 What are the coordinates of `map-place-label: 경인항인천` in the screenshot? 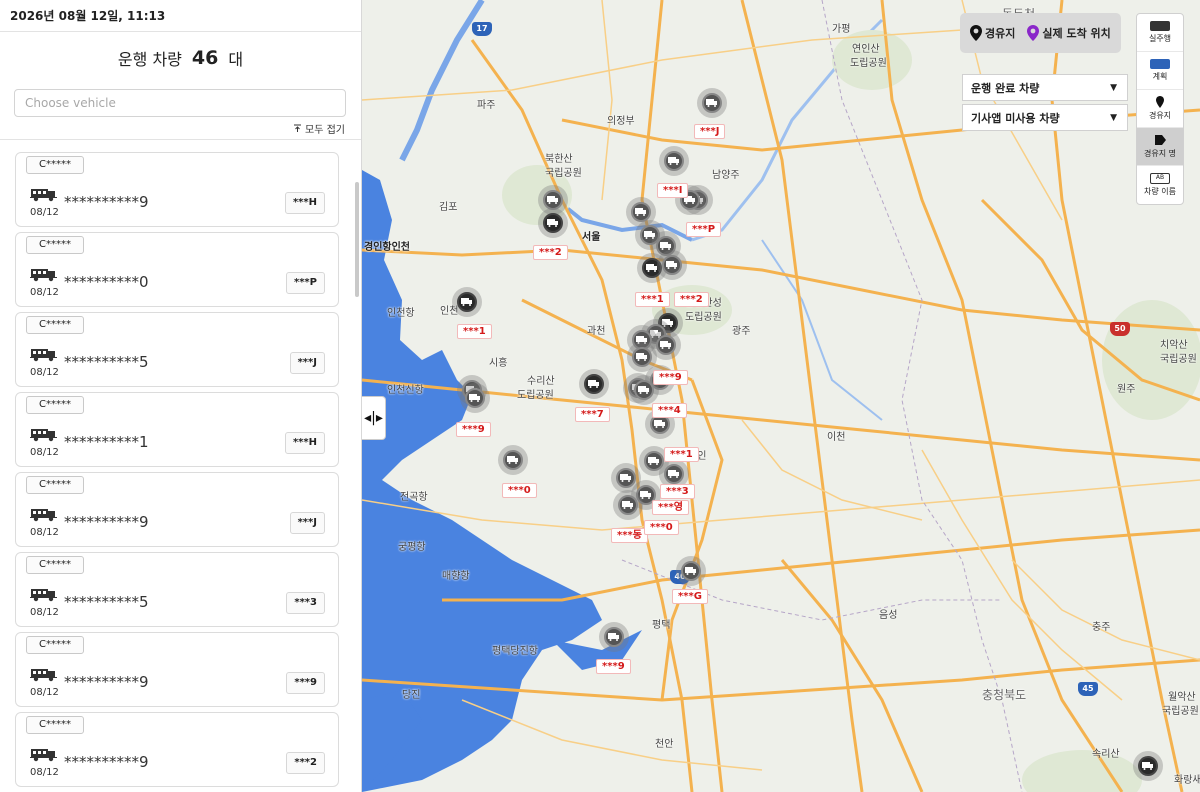 It's located at (387, 247).